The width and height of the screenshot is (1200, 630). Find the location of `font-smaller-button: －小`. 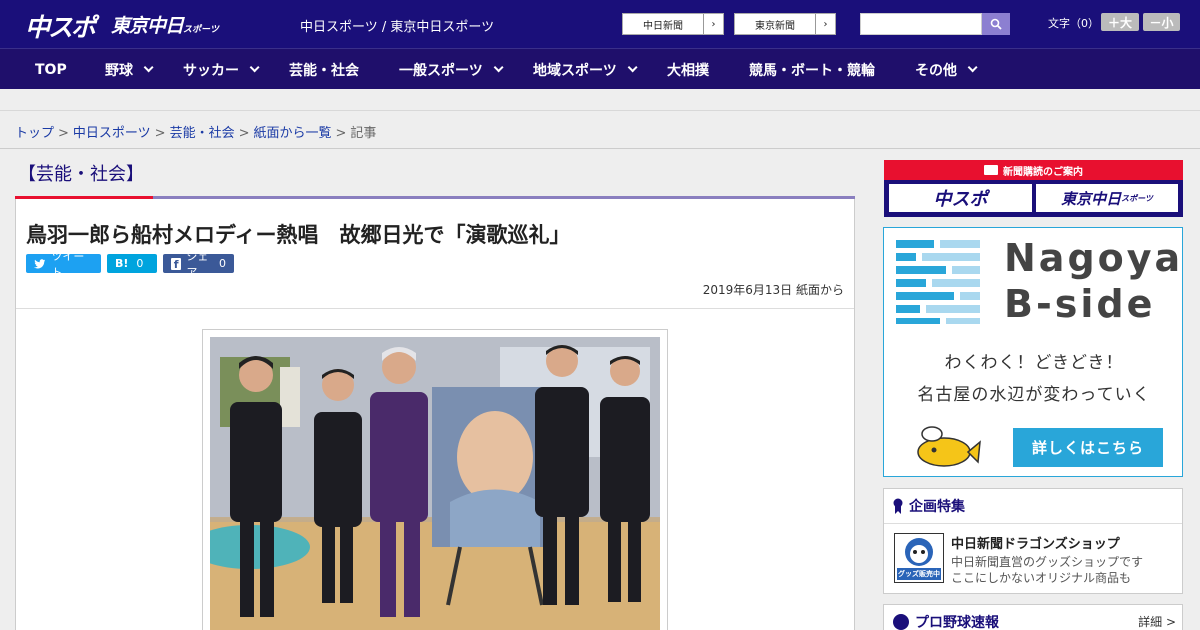

font-smaller-button: －小 is located at coordinates (1161, 22).